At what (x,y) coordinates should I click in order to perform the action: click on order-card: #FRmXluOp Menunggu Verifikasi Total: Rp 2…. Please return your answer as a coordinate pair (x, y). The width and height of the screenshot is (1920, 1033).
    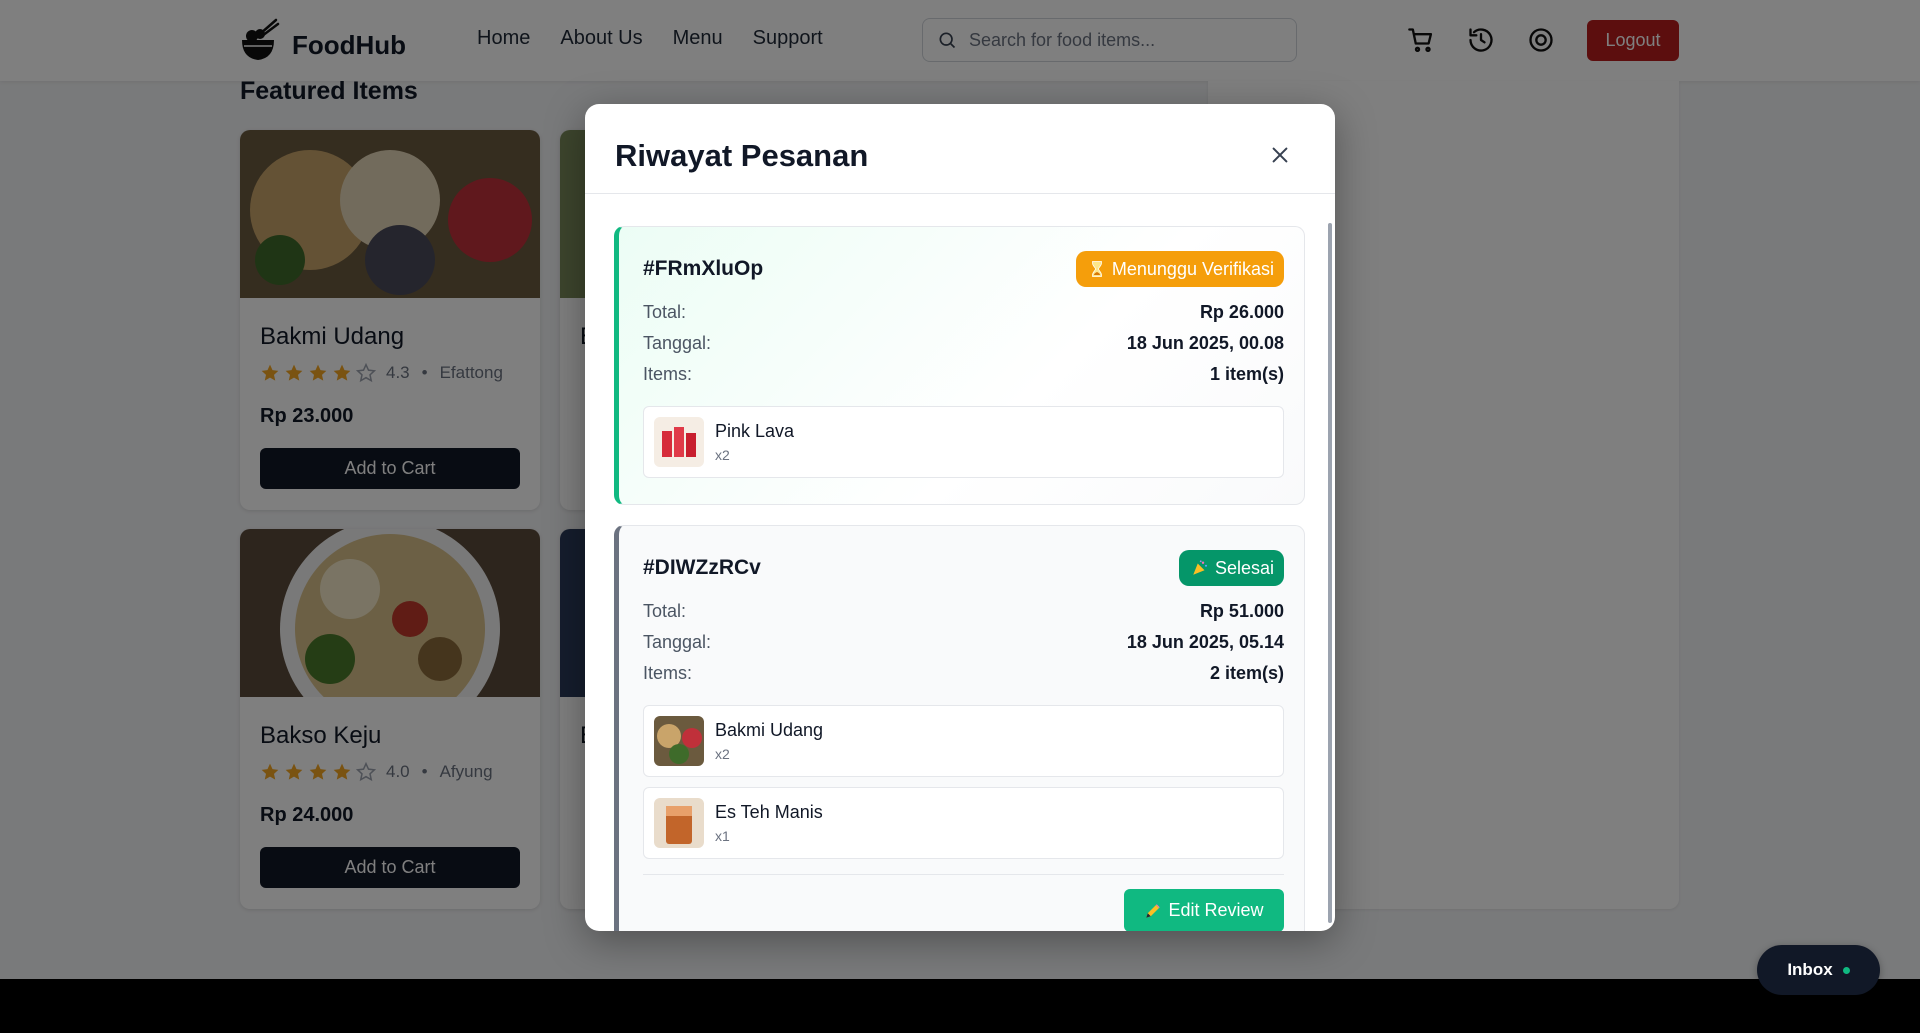
    Looking at the image, I should click on (959, 365).